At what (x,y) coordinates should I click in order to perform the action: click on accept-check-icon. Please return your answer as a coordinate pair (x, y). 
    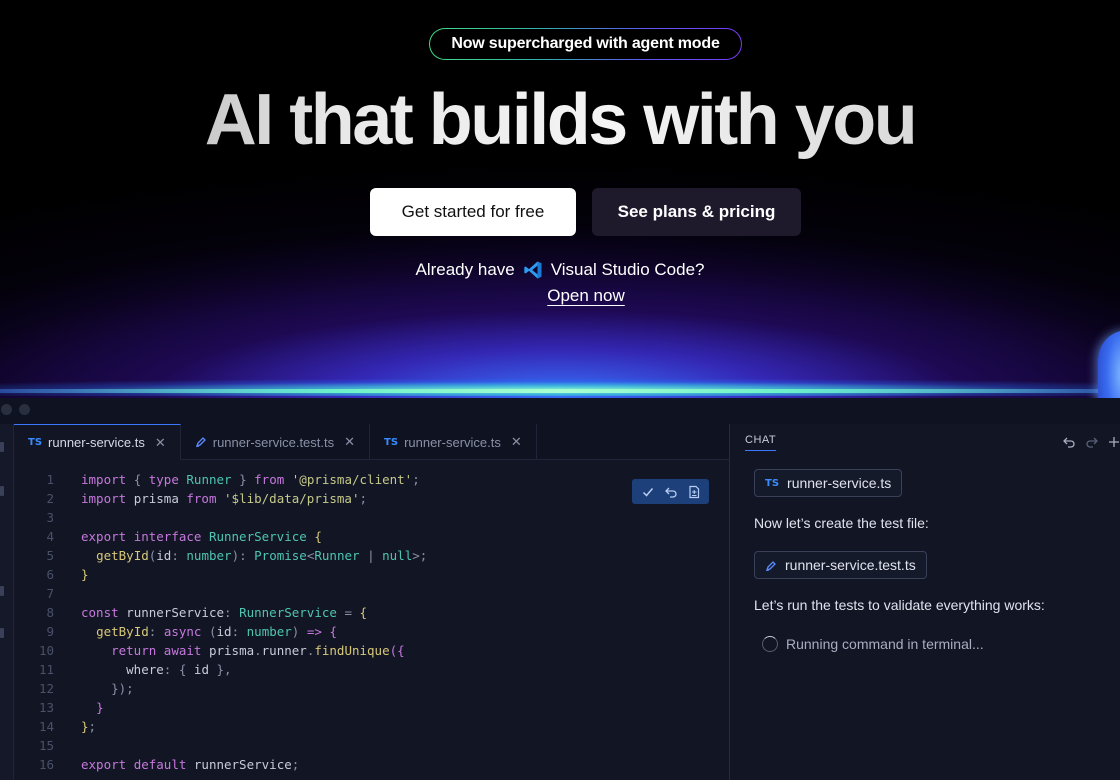
    Looking at the image, I should click on (648, 492).